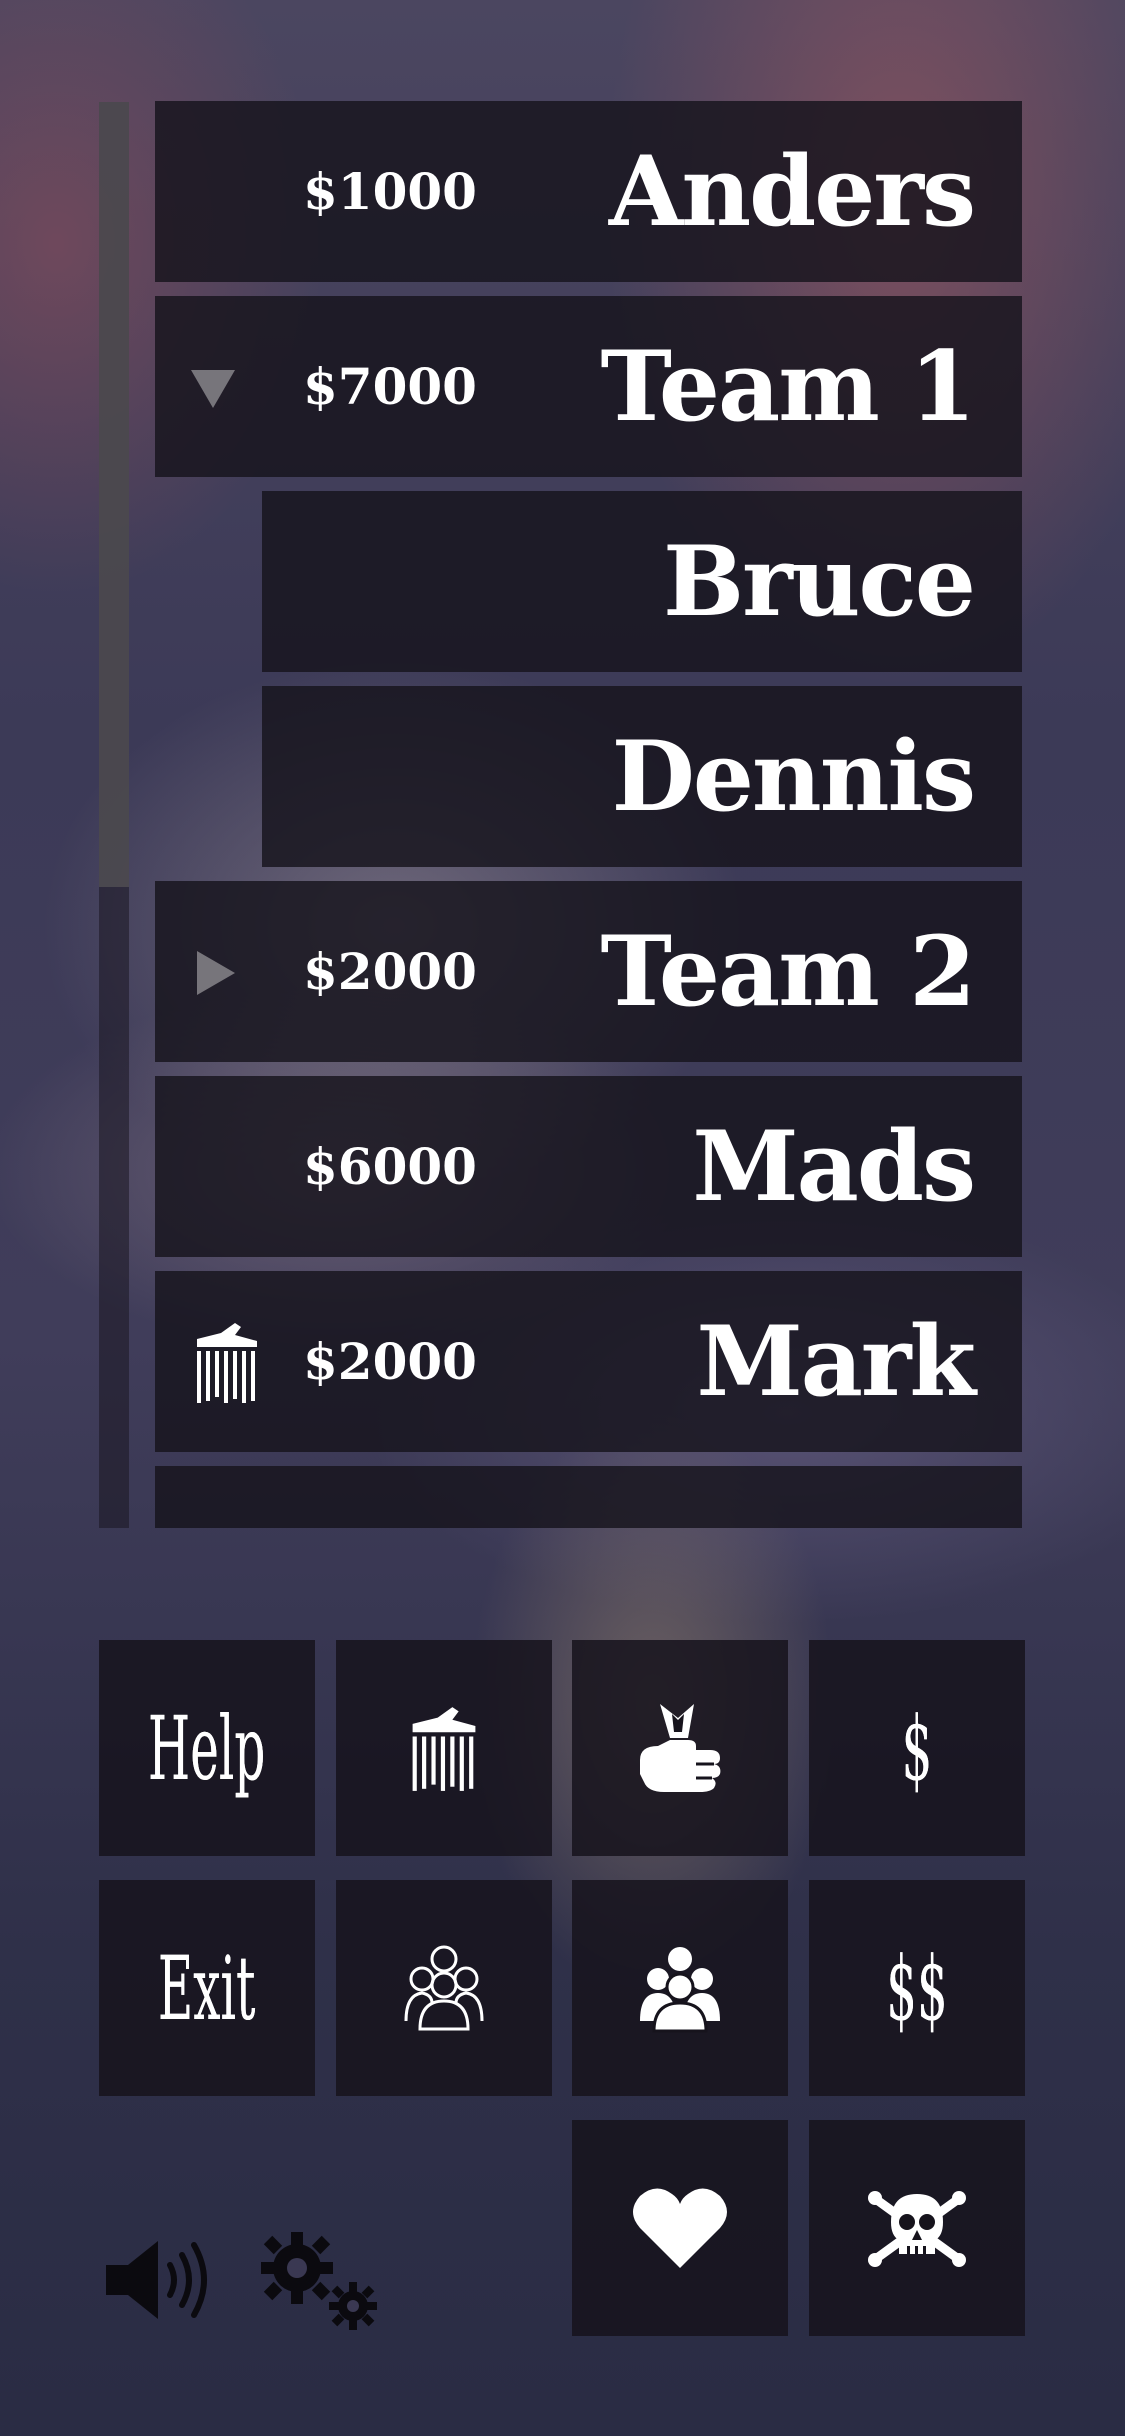 The image size is (1125, 2436). What do you see at coordinates (588, 1166) in the screenshot?
I see `player-row-mads: $6000 Mads` at bounding box center [588, 1166].